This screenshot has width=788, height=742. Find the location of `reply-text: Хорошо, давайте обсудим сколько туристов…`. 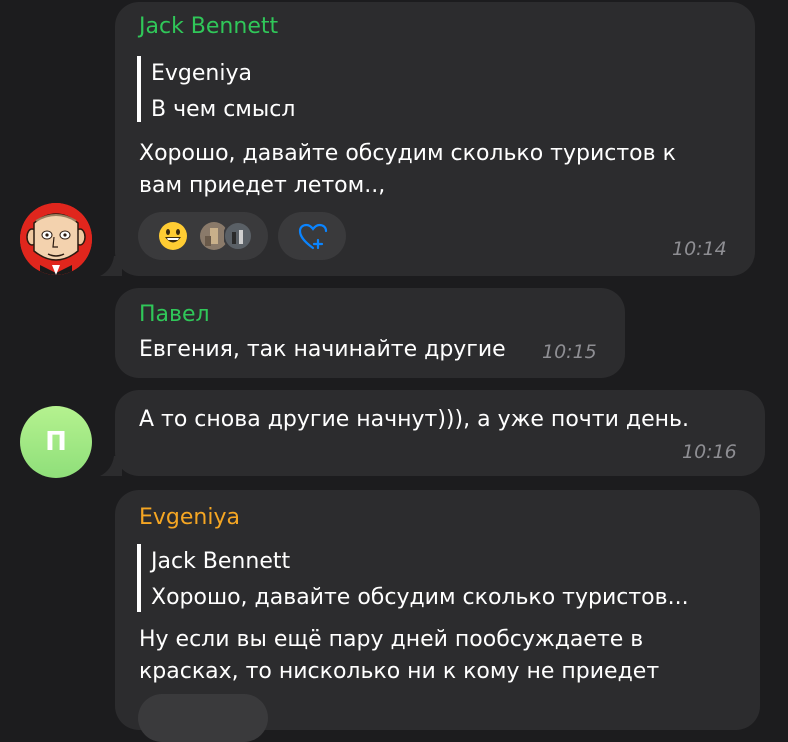

reply-text: Хорошо, давайте обсудим сколько туристов… is located at coordinates (420, 597).